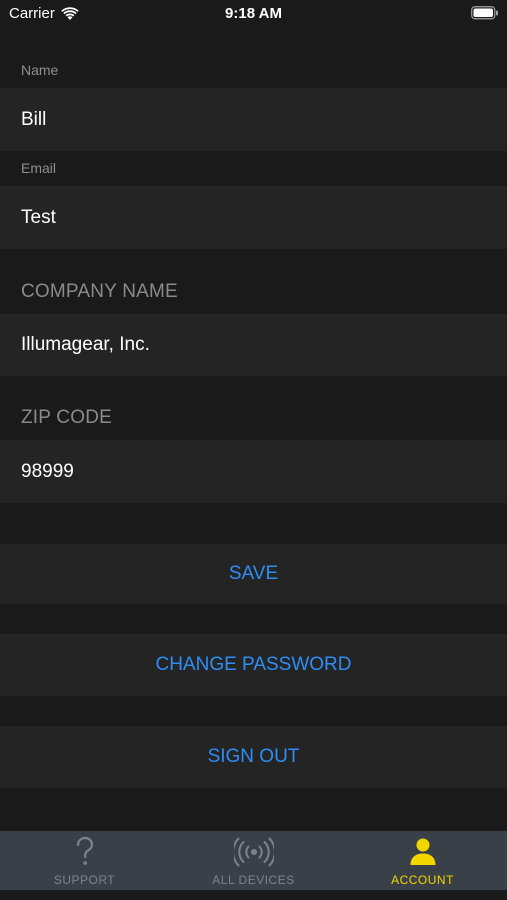  Describe the element at coordinates (253, 574) in the screenshot. I see `save-button: SAVE` at that location.